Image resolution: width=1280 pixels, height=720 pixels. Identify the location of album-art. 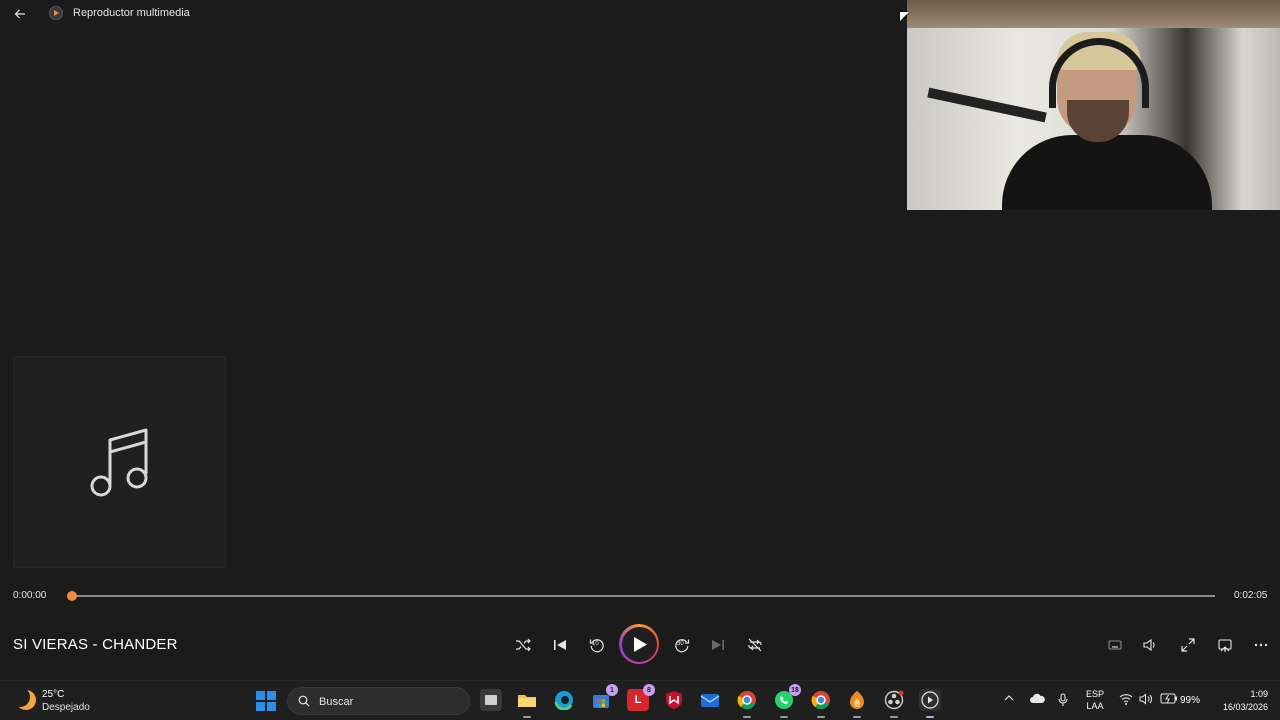
(119, 462).